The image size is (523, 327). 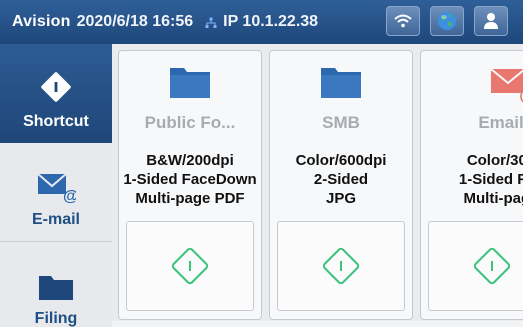 I want to click on globe-button, so click(x=447, y=21).